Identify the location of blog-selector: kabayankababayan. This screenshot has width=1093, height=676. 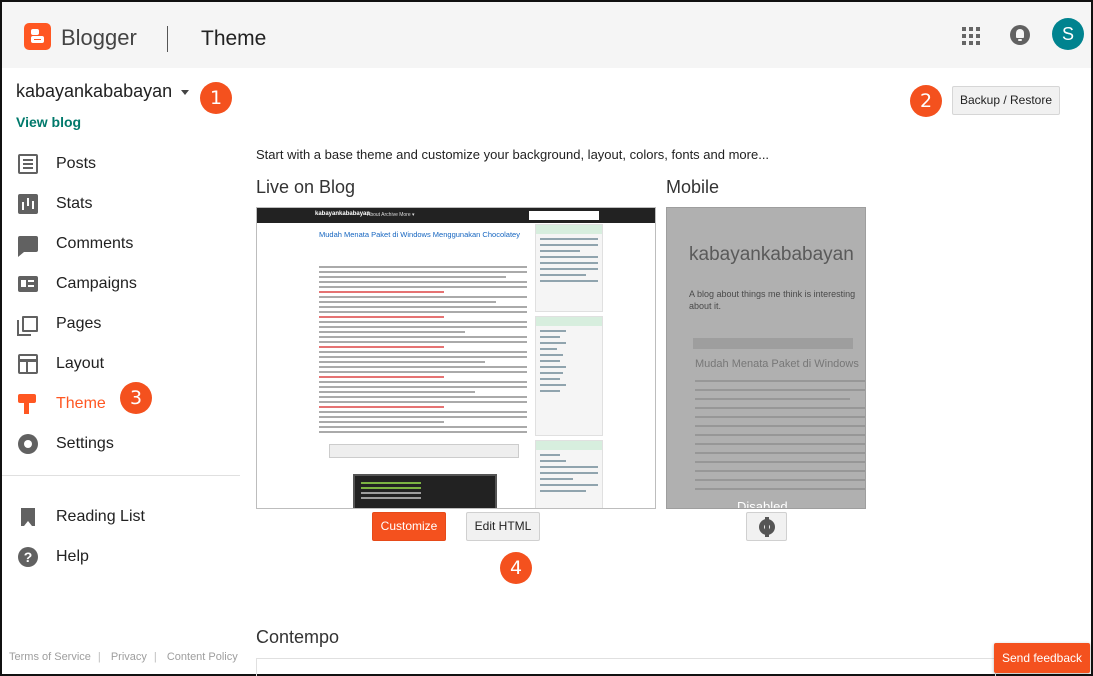
(94, 91).